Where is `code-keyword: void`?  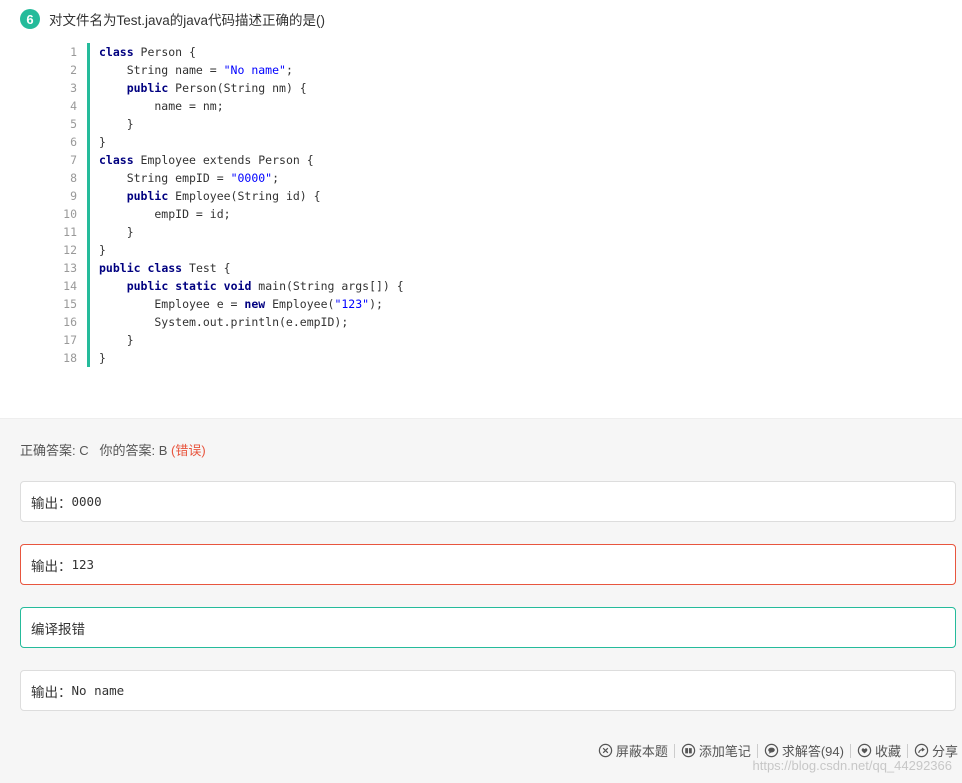
code-keyword: void is located at coordinates (237, 286).